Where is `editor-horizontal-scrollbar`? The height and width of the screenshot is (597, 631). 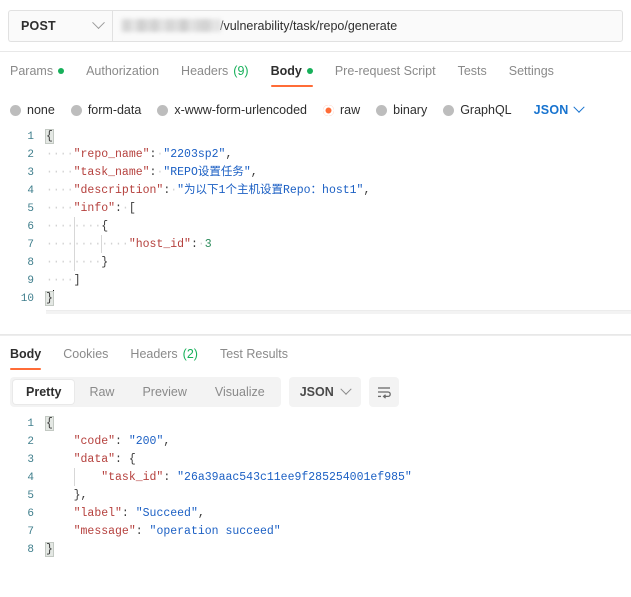 editor-horizontal-scrollbar is located at coordinates (338, 312).